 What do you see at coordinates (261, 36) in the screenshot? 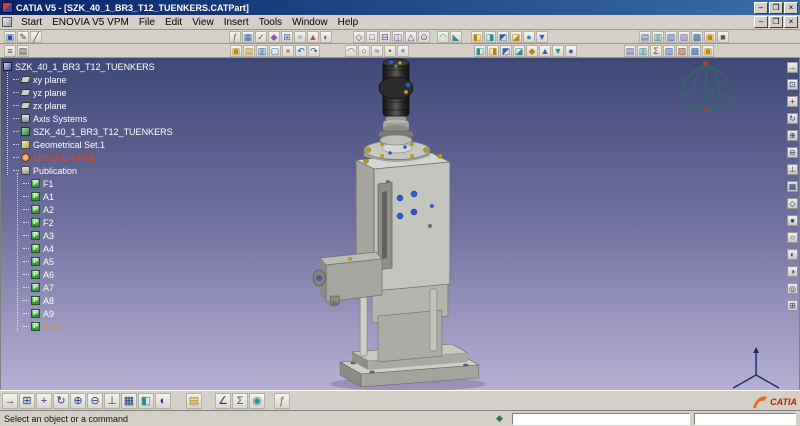
I see `check-icon: ✓` at bounding box center [261, 36].